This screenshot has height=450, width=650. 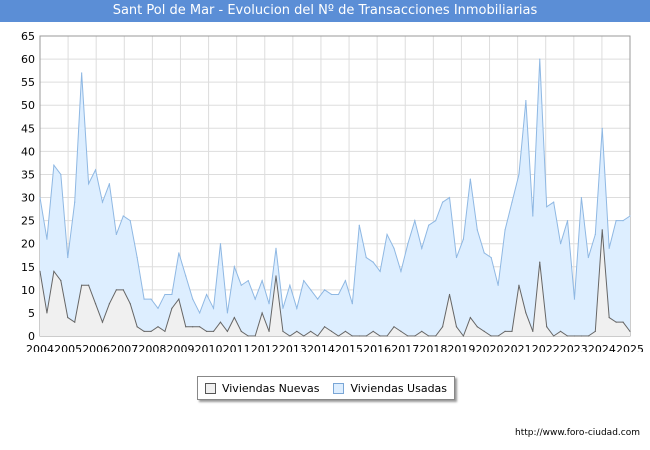 What do you see at coordinates (209, 347) in the screenshot?
I see `x-tick-label: 2010` at bounding box center [209, 347].